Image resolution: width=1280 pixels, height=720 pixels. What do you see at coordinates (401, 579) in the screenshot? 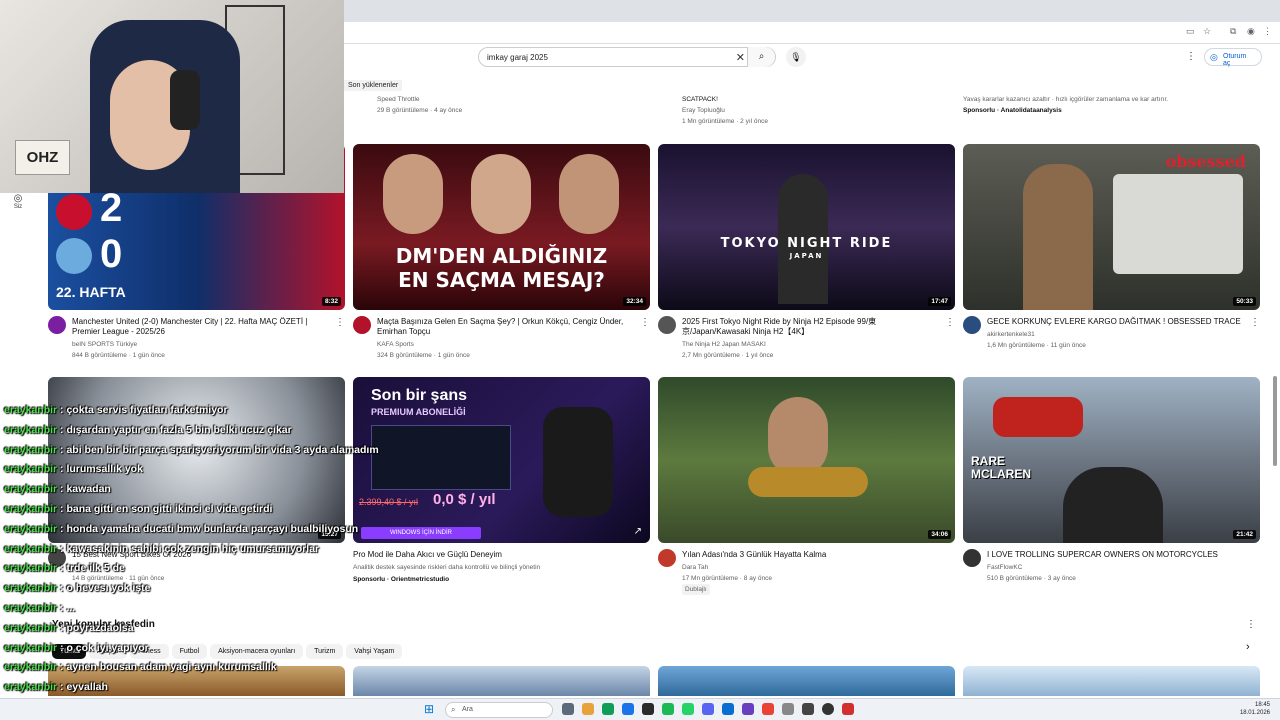
I see `ad-sponsor: Sponsorlu · Orientmetricstudio` at bounding box center [401, 579].